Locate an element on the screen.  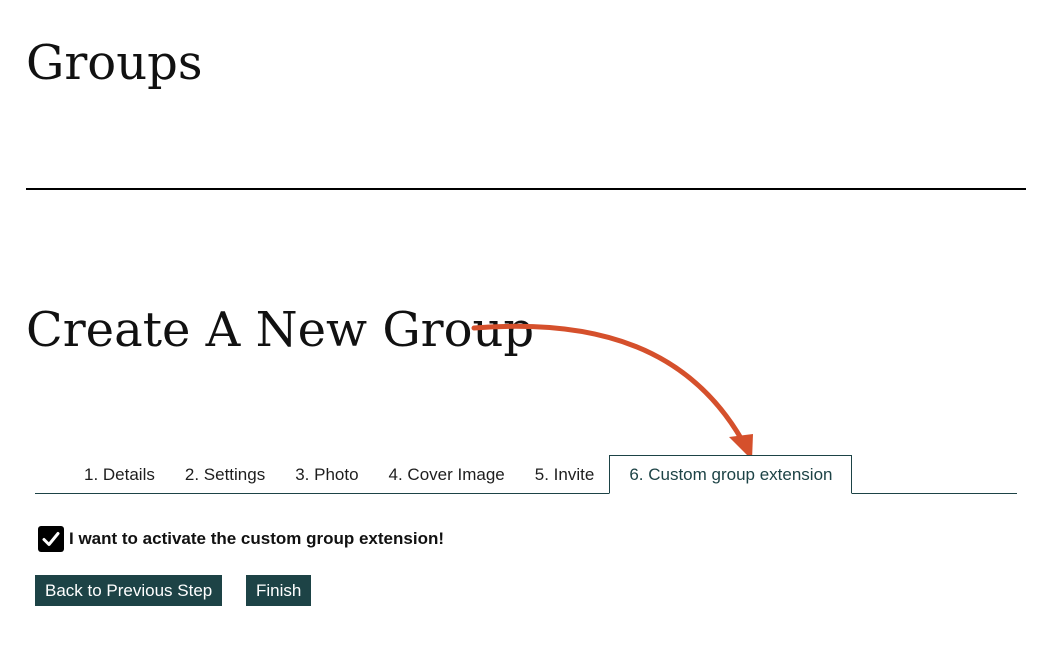
header-divider is located at coordinates (526, 189).